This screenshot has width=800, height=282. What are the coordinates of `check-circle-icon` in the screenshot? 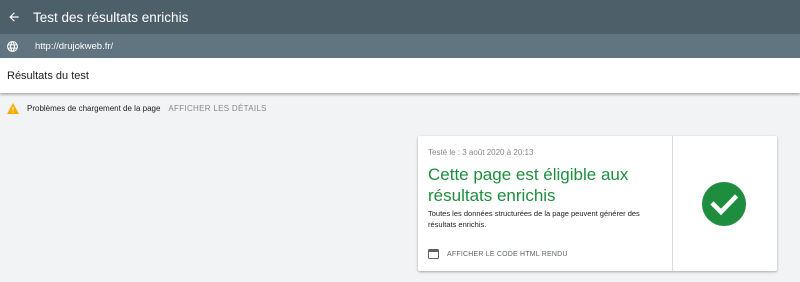 It's located at (724, 204).